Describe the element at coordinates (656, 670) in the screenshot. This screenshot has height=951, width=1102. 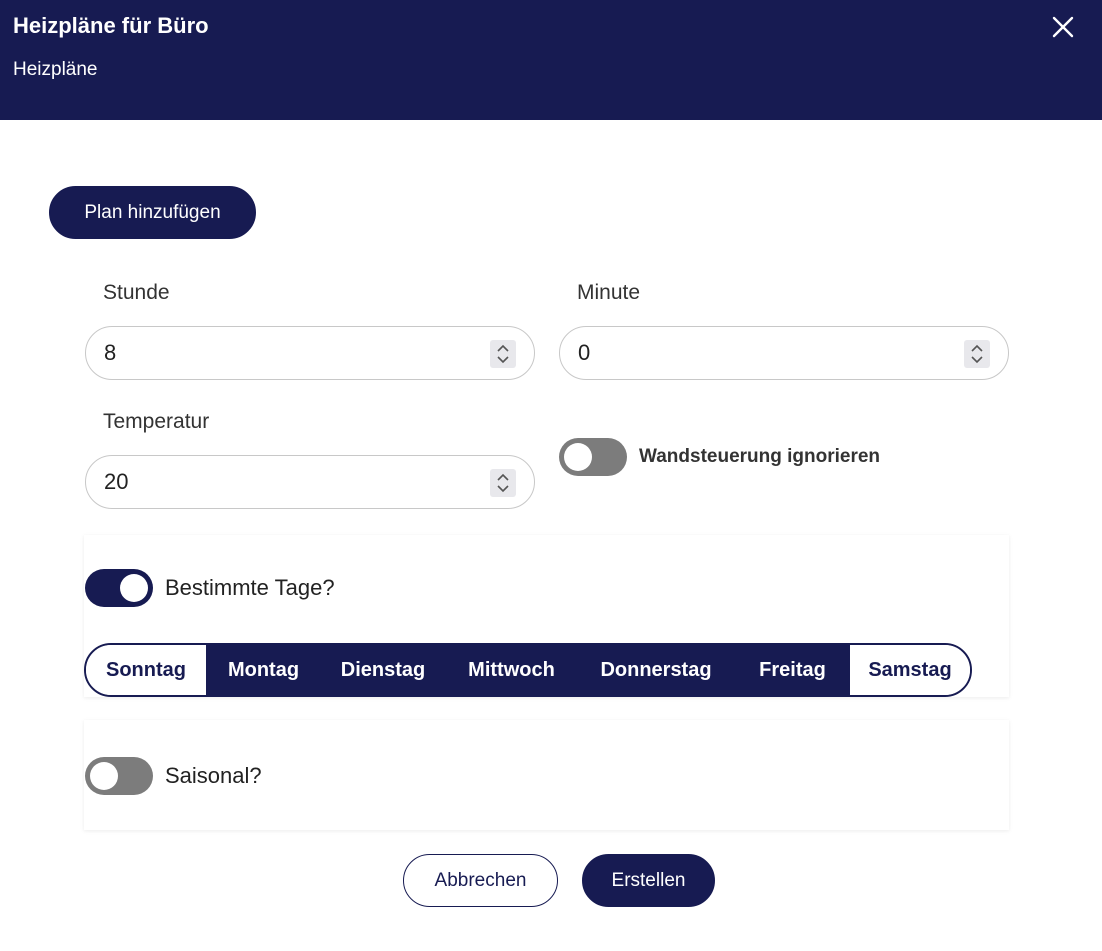
I see `day-thursday: Donnerstag` at that location.